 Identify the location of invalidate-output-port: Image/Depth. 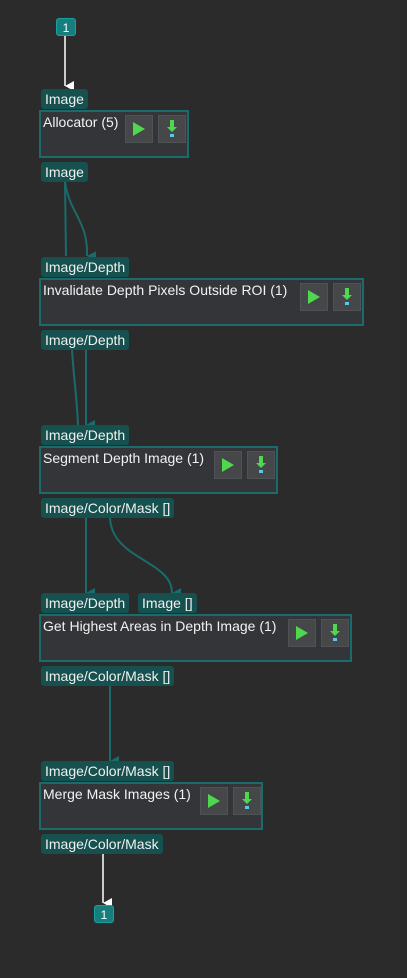
(85, 340).